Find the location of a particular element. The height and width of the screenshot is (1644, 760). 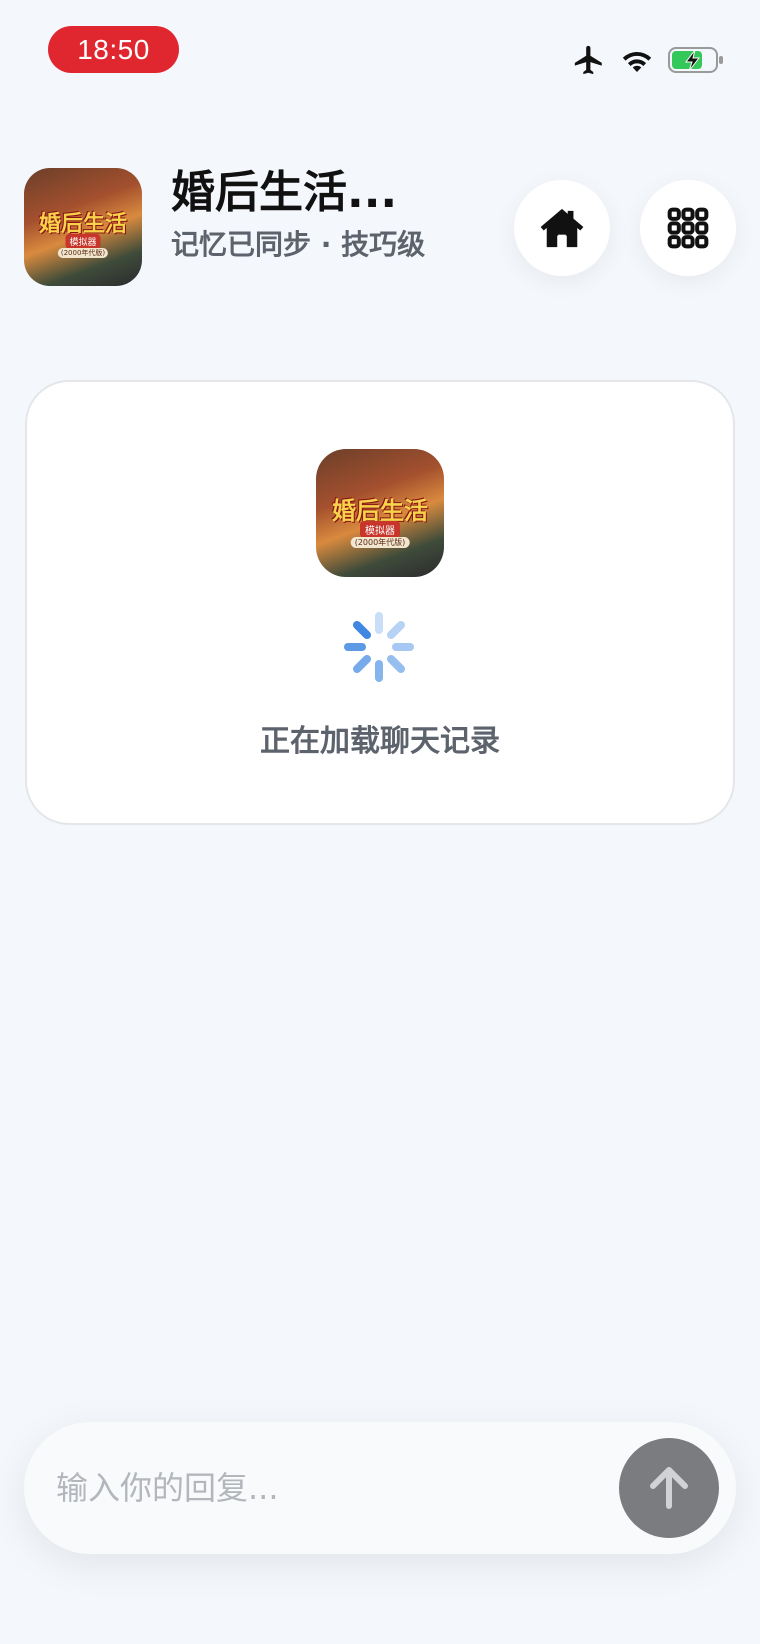

grid-icon is located at coordinates (688, 228).